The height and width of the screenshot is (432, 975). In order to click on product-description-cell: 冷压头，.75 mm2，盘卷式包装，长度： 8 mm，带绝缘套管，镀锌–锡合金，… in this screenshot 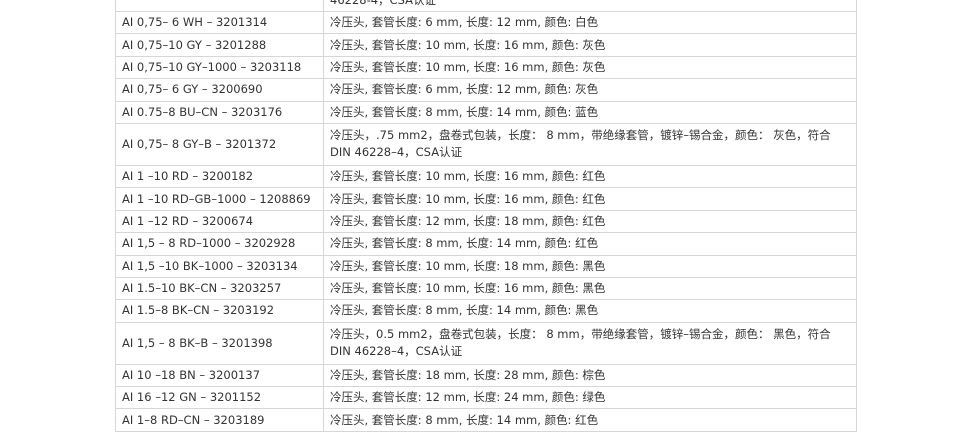, I will do `click(590, 144)`.